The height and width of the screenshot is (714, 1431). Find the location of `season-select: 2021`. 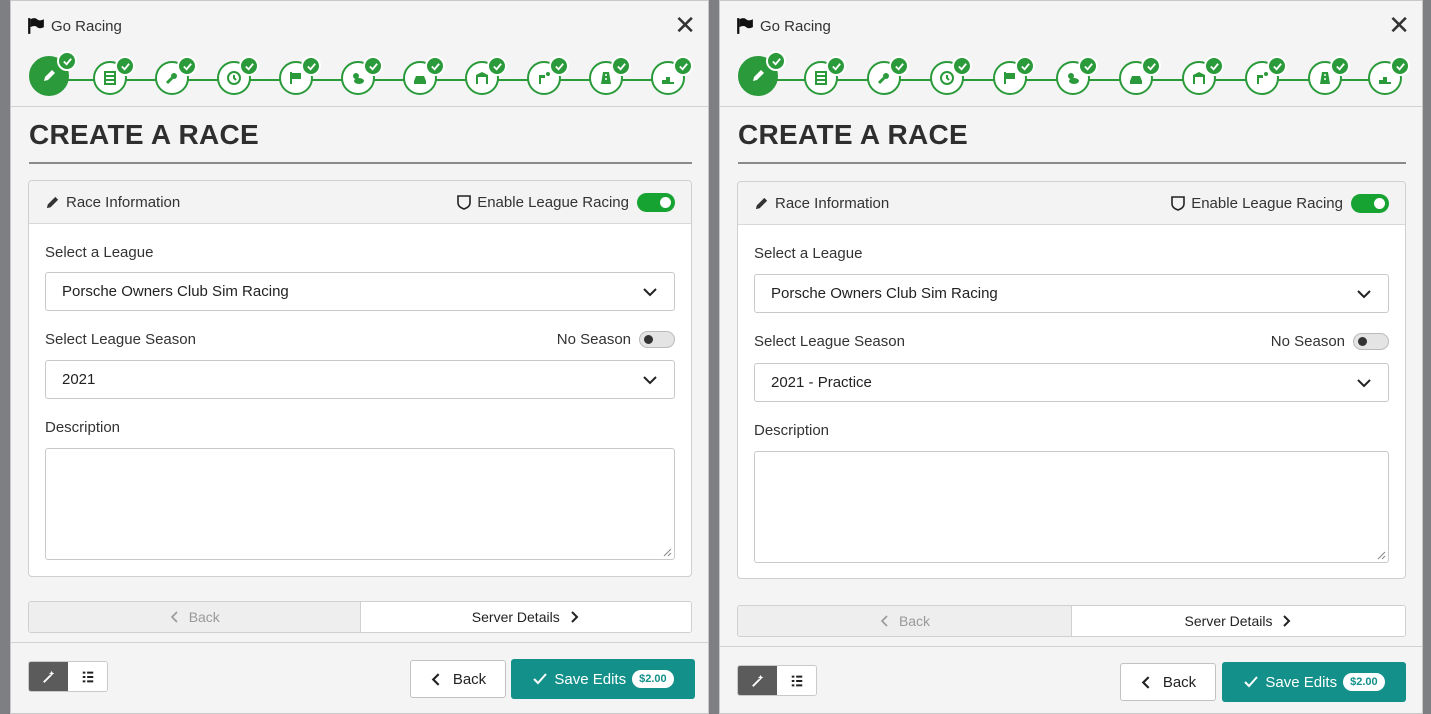

season-select: 2021 is located at coordinates (360, 379).